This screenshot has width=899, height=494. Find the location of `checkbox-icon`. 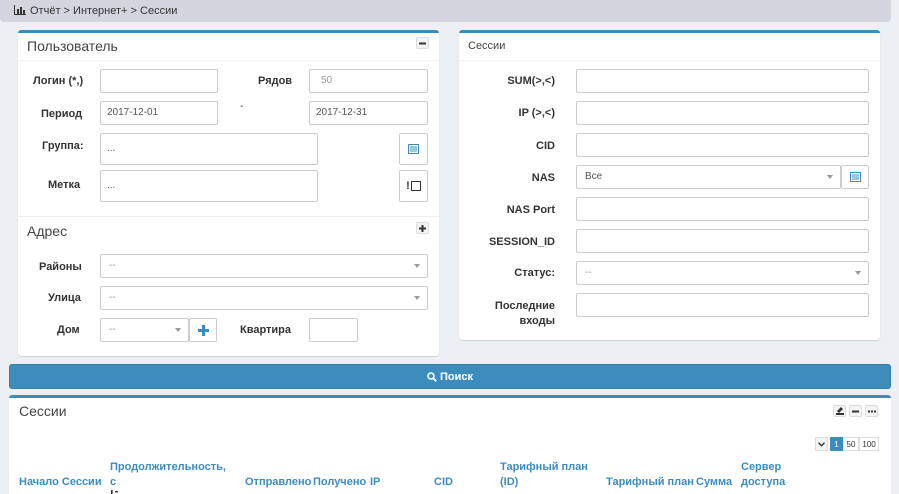

checkbox-icon is located at coordinates (415, 186).